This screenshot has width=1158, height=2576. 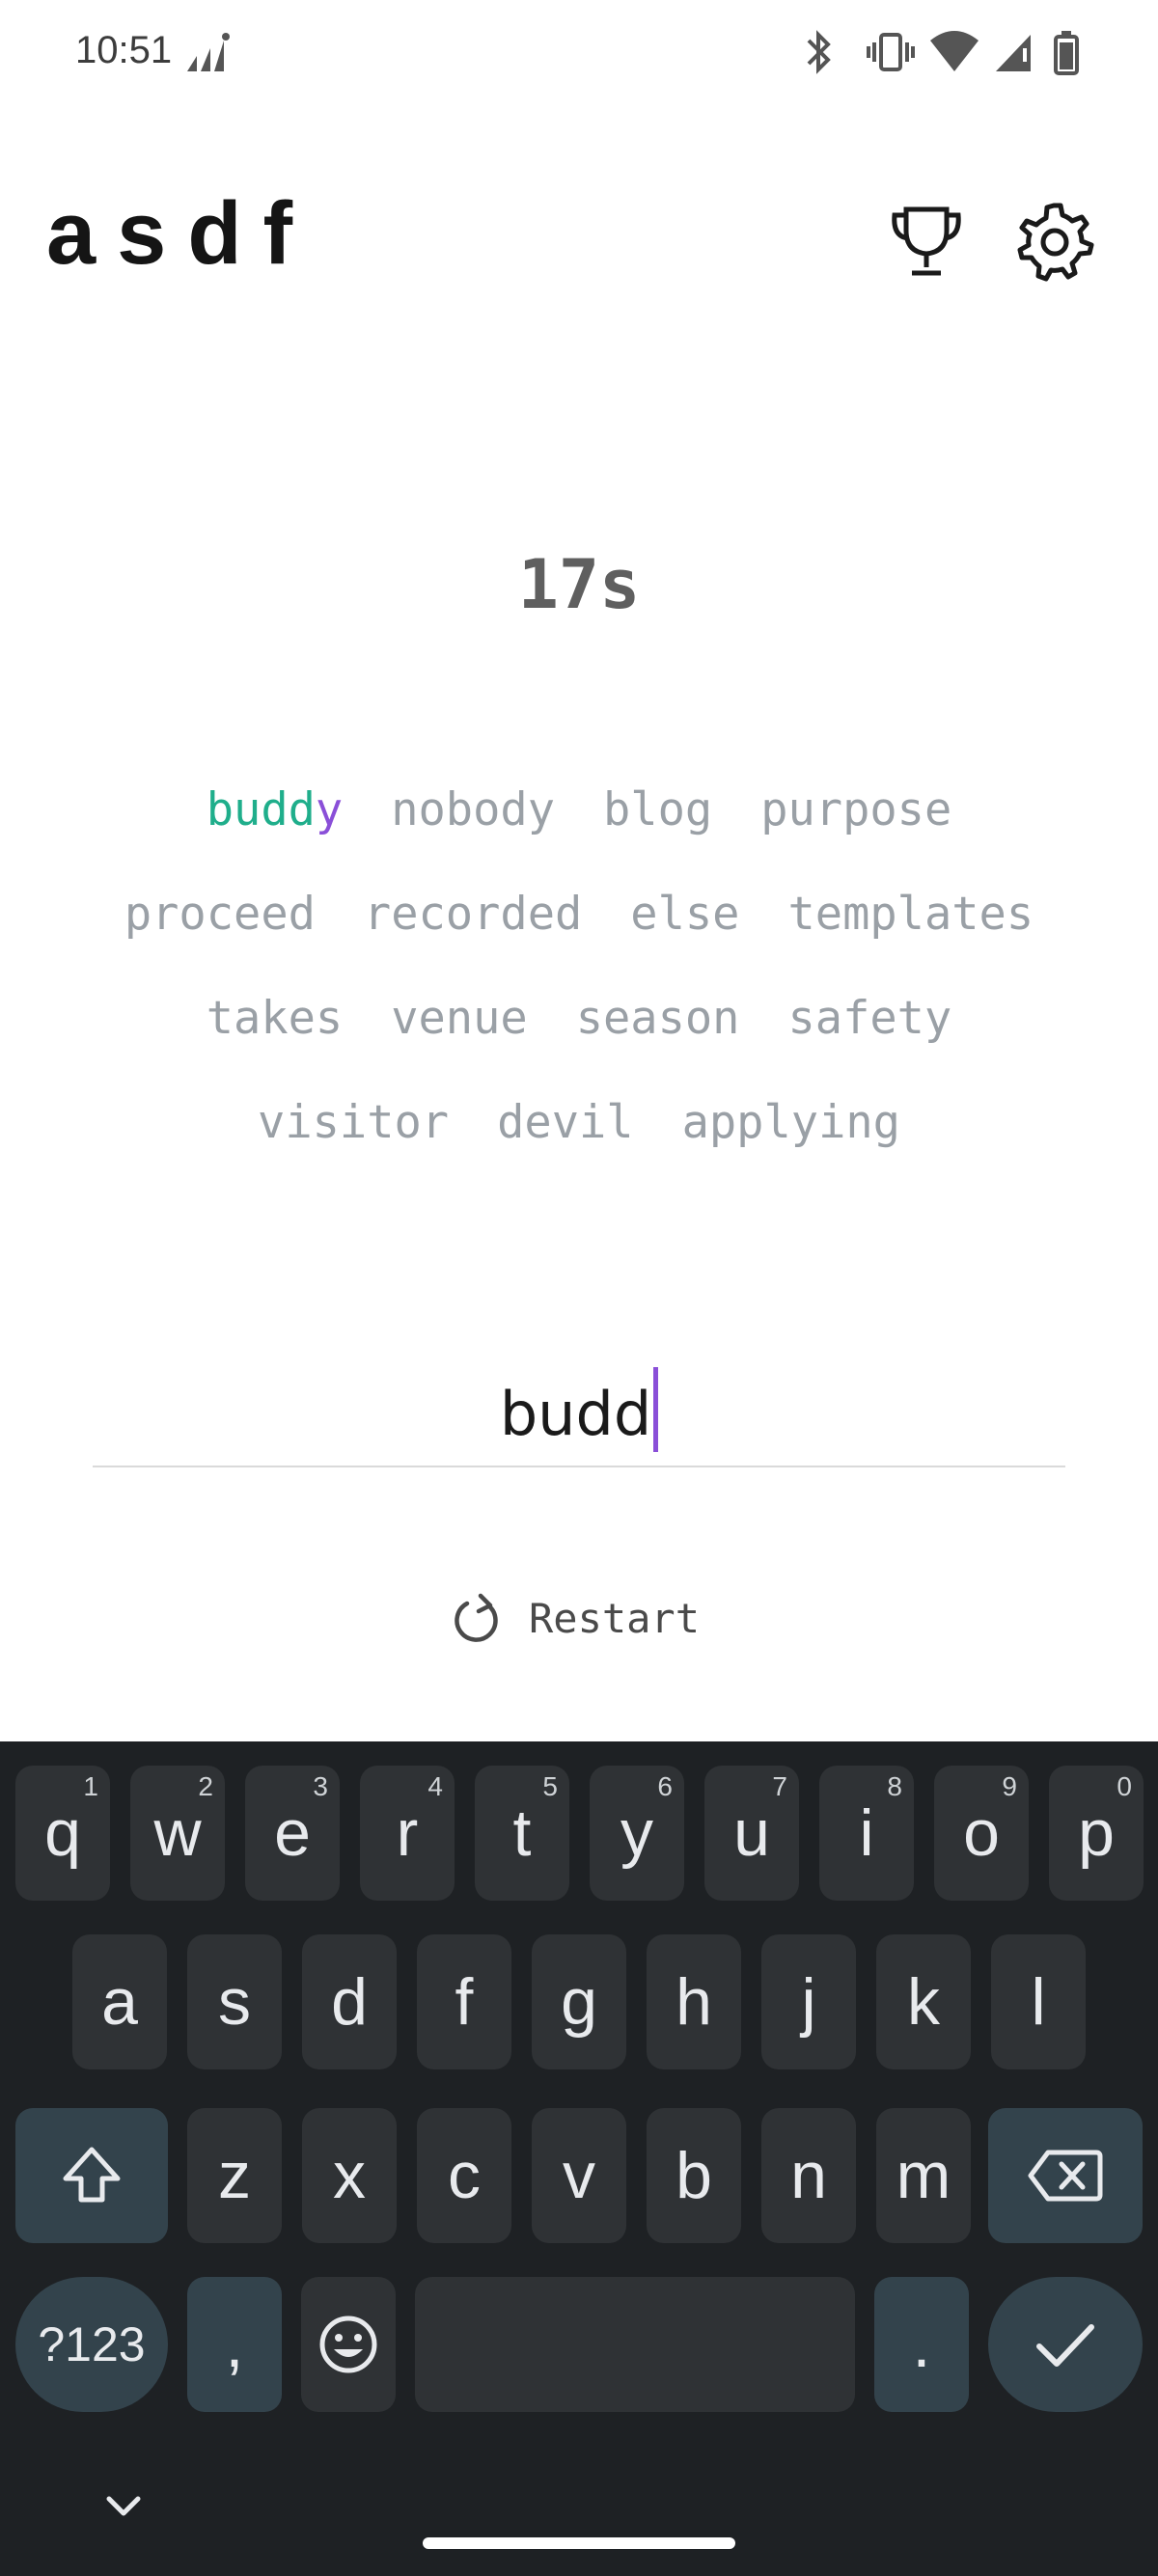 I want to click on key-label: a, so click(x=119, y=2002).